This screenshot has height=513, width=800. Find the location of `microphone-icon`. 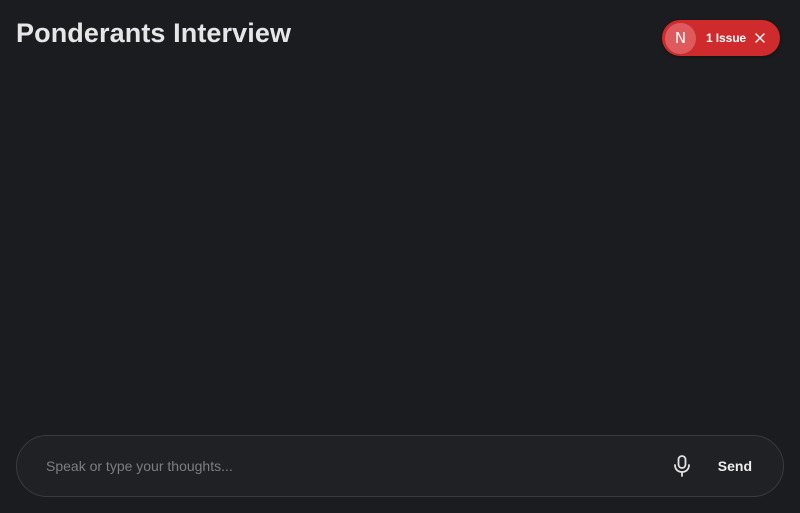

microphone-icon is located at coordinates (682, 466).